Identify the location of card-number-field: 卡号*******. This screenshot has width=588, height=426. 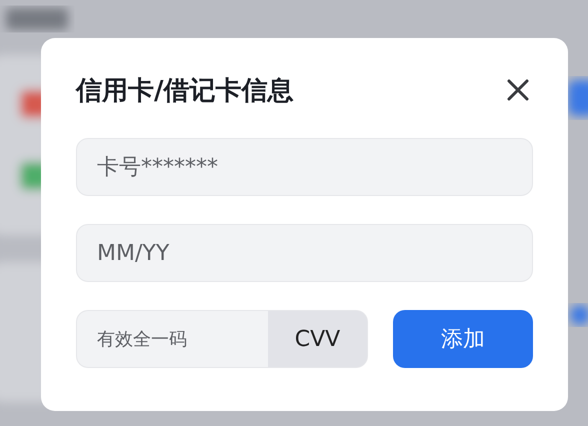
(304, 167).